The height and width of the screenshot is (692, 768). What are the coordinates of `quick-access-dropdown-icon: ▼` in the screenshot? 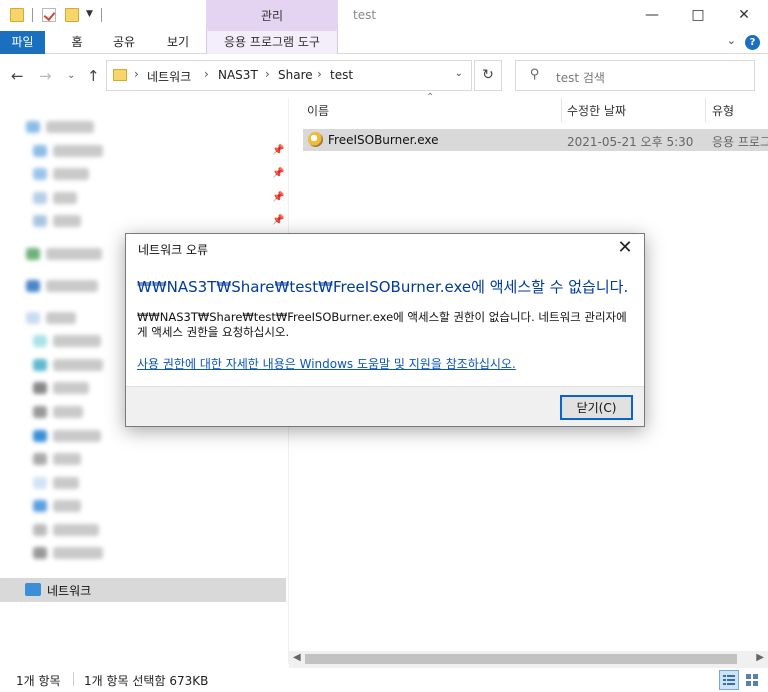 It's located at (89, 14).